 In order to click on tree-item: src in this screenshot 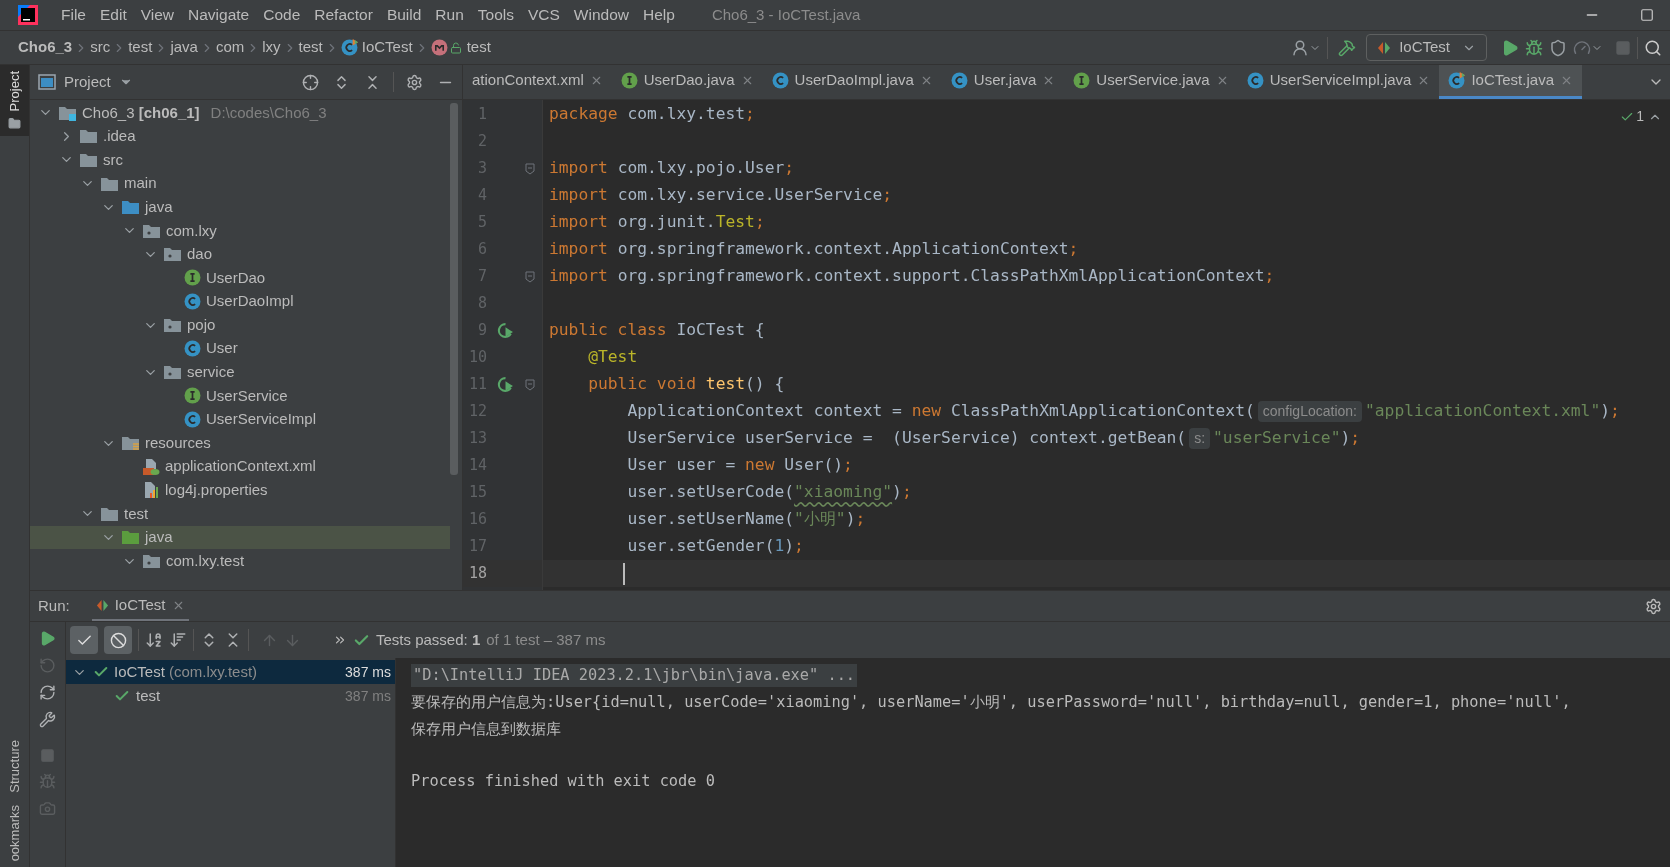, I will do `click(240, 160)`.